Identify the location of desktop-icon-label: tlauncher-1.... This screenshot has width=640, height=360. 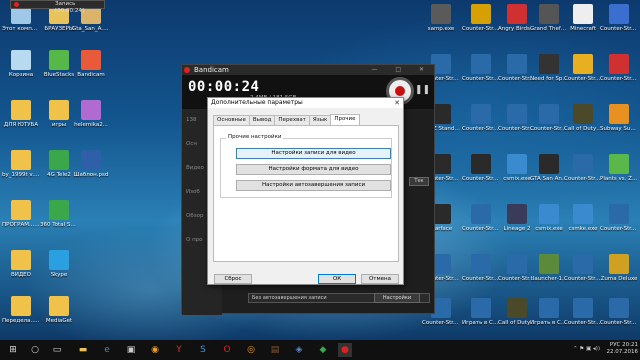
(549, 279).